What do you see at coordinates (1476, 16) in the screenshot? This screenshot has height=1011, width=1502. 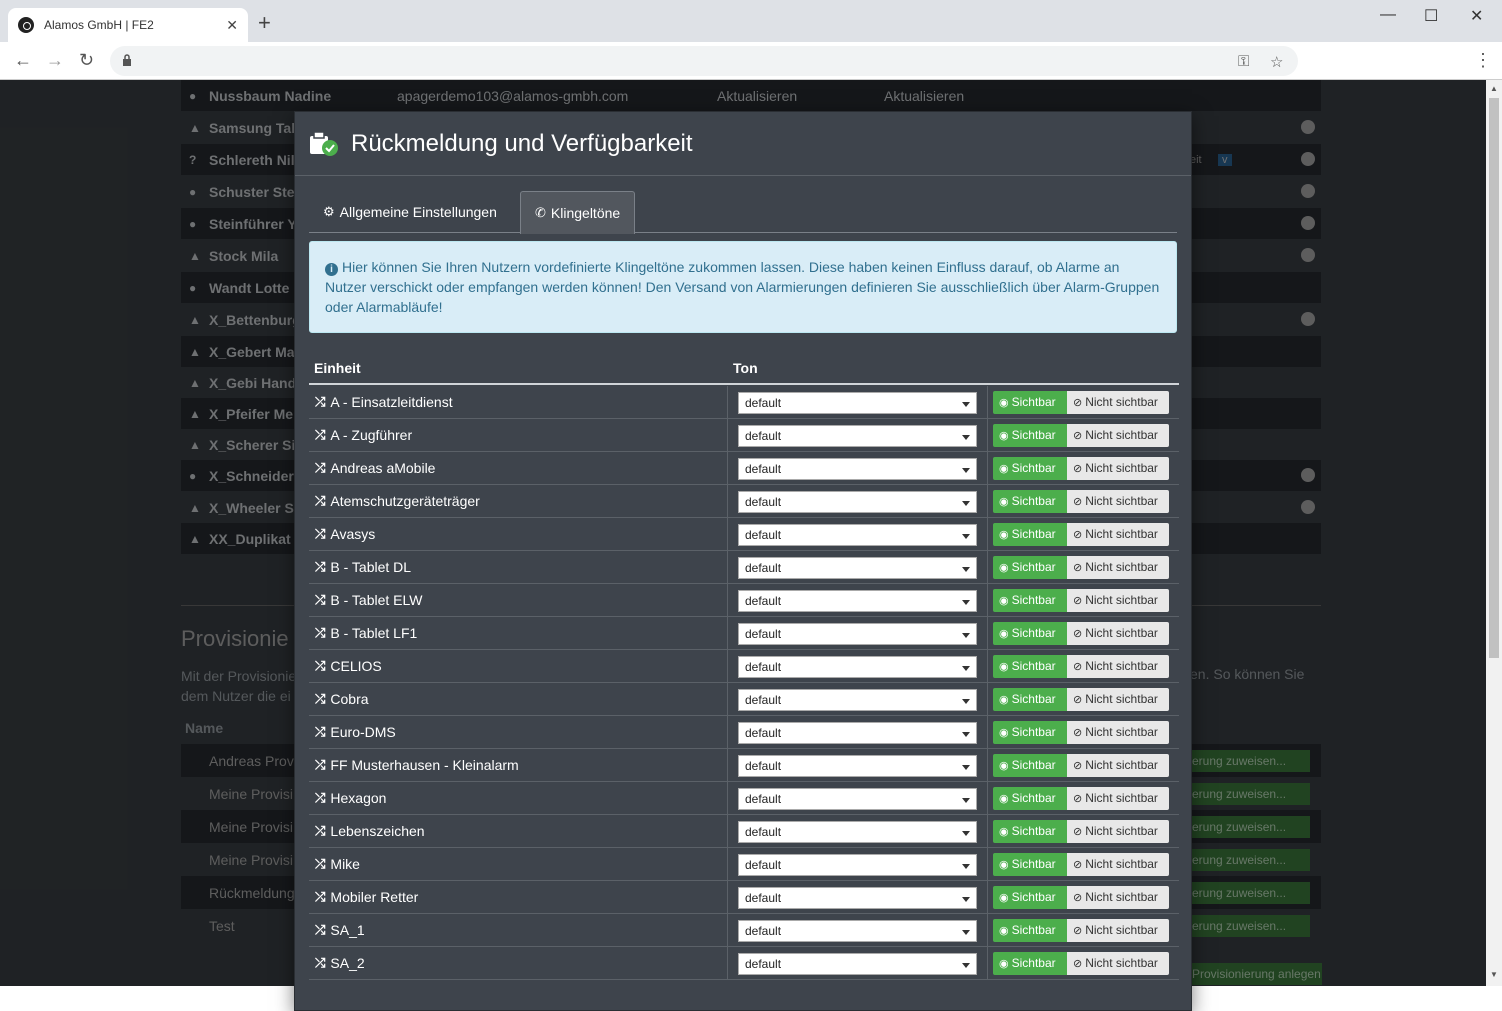 I see `window-close-icon: ✕` at bounding box center [1476, 16].